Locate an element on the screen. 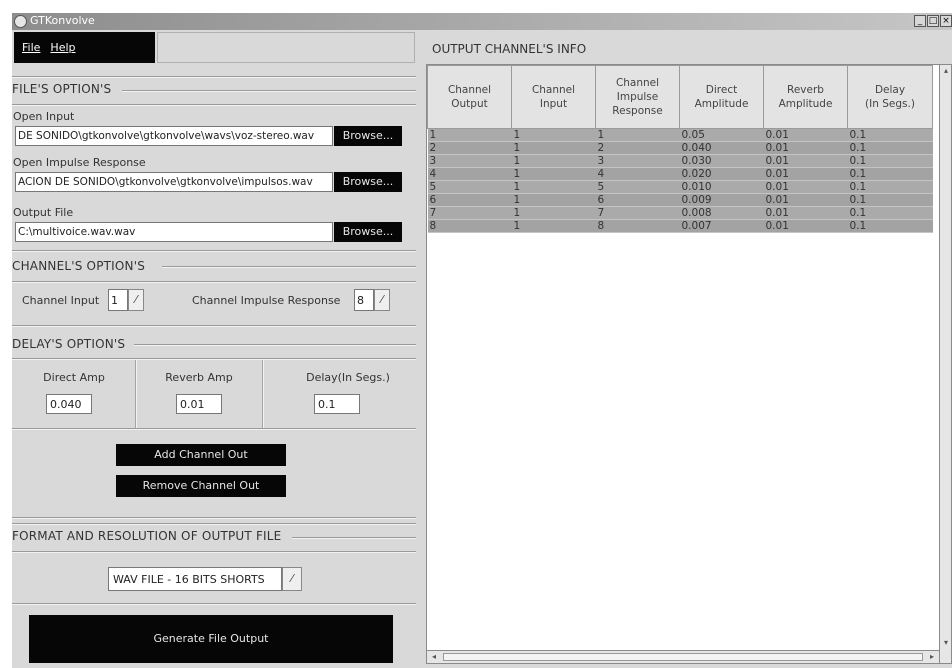 This screenshot has height=668, width=952. format-select: WAV FILE - 16 BITS SHORTS ⁄ is located at coordinates (205, 579).